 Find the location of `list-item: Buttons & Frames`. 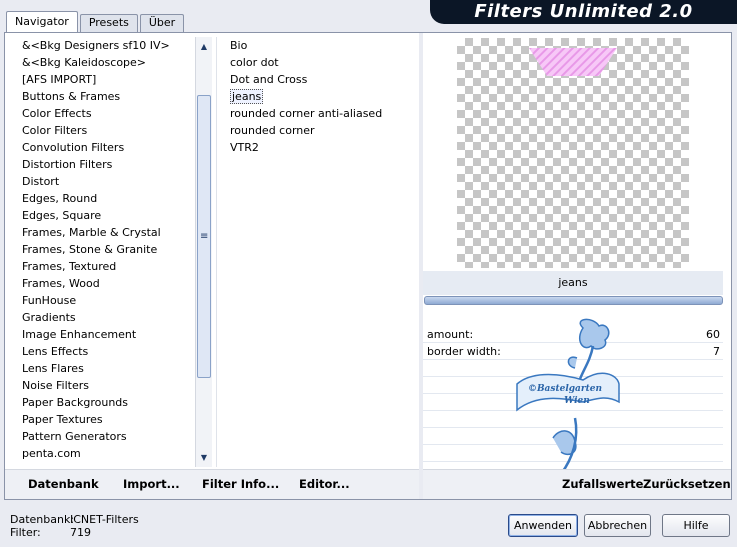

list-item: Buttons & Frames is located at coordinates (105, 96).